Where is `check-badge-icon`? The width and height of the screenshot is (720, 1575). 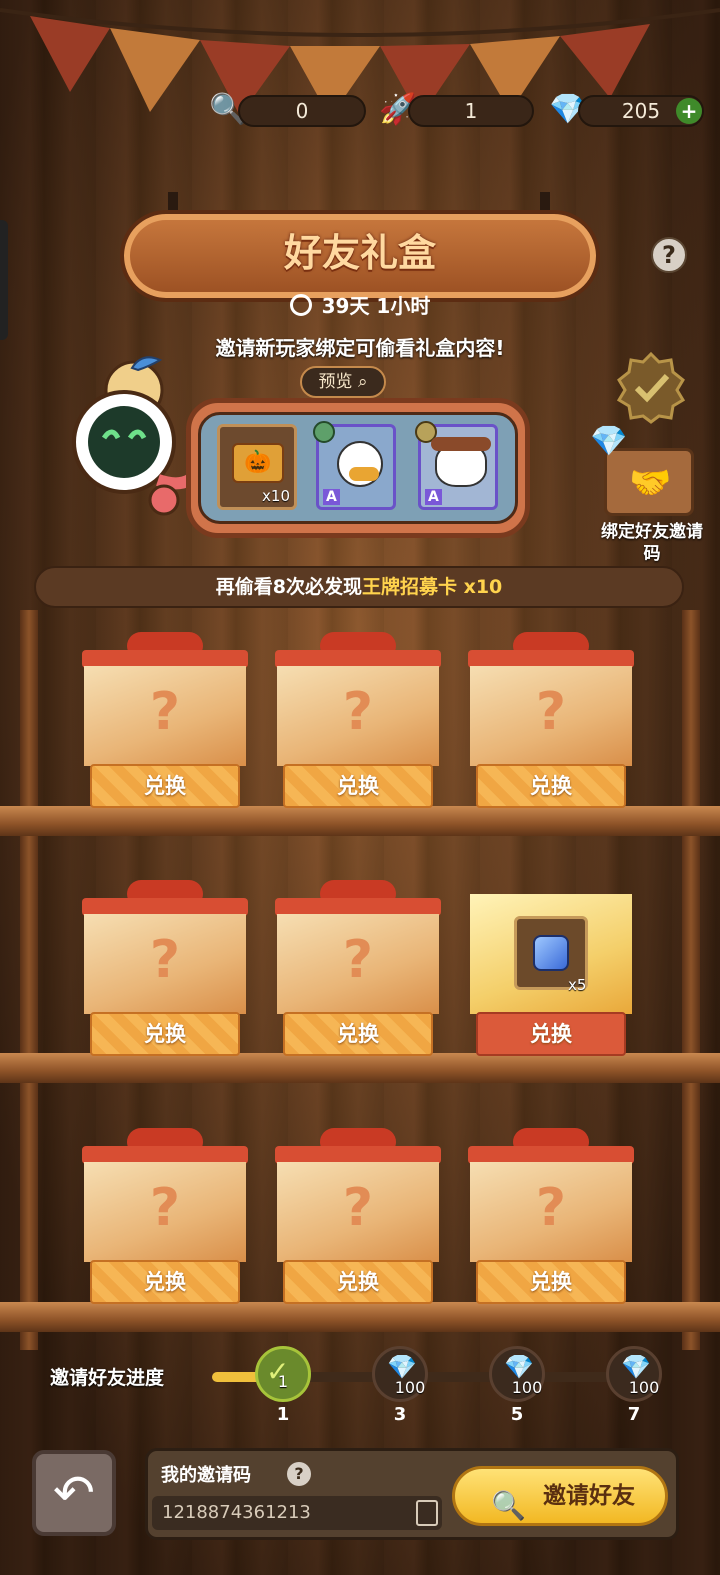
check-badge-icon is located at coordinates (651, 388).